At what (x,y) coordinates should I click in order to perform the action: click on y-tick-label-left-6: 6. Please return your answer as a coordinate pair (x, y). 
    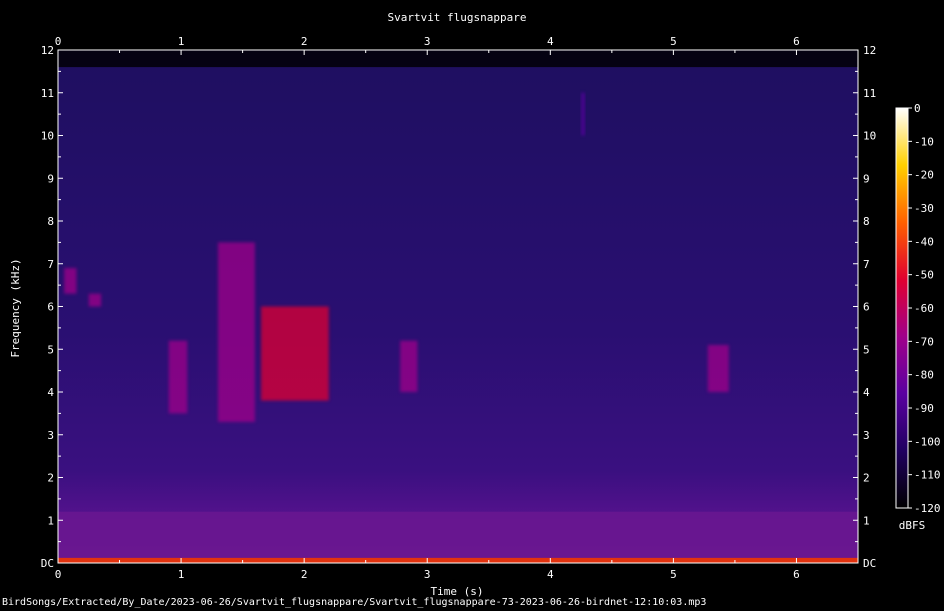
    Looking at the image, I should click on (50, 307).